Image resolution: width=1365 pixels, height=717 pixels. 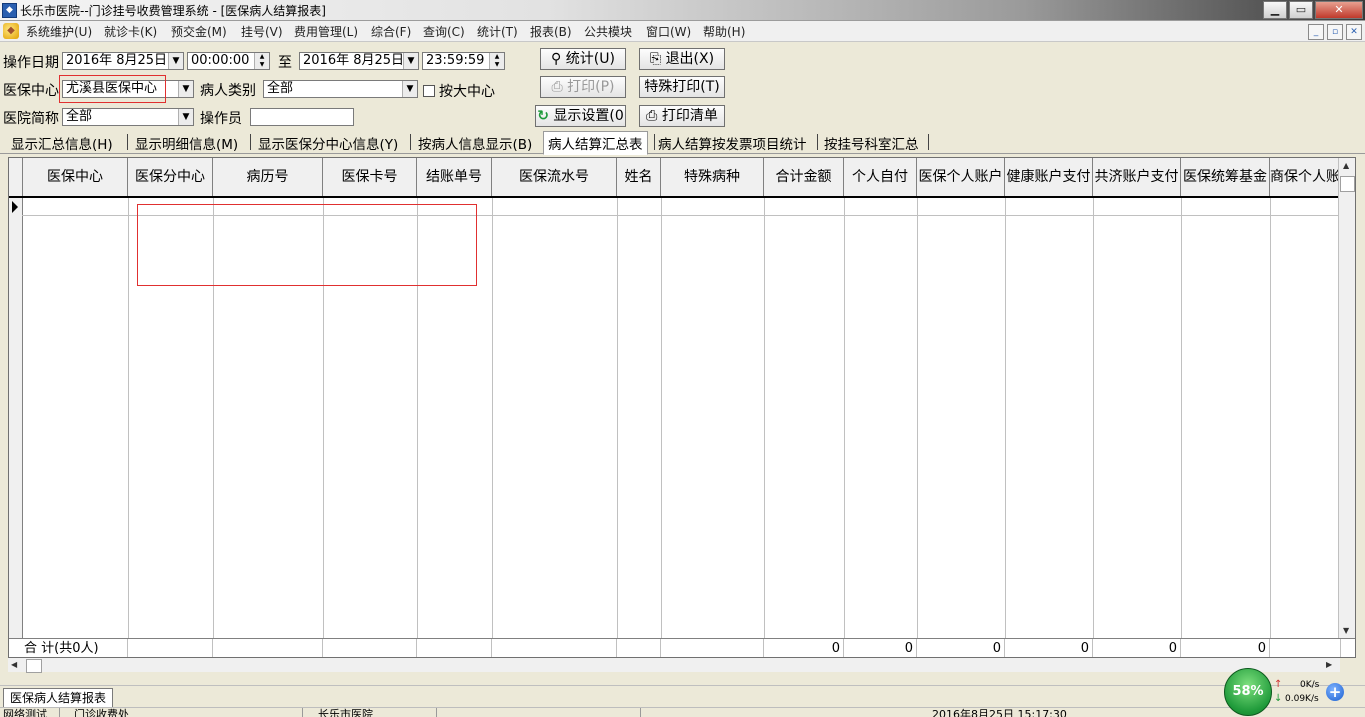 I want to click on minimize-button: ▁, so click(x=1275, y=10).